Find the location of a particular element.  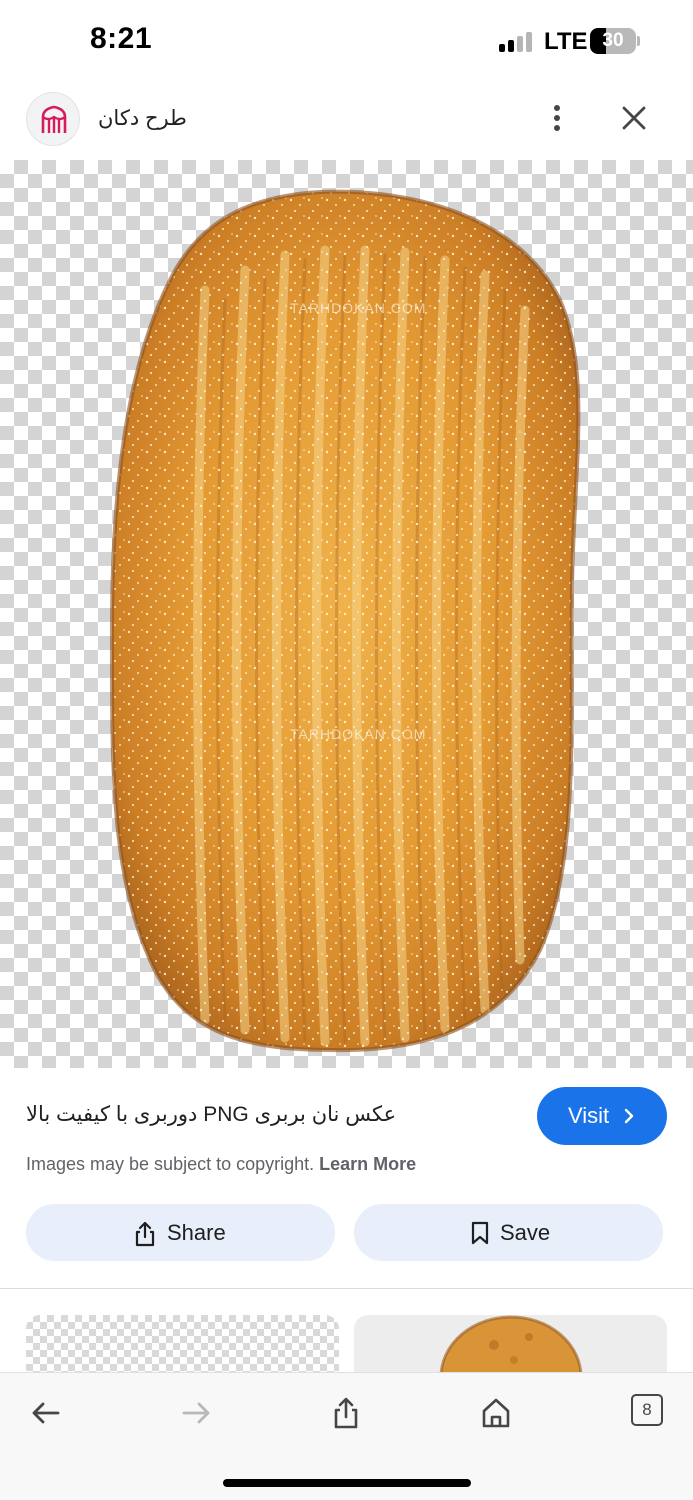

learn-more-link: Learn More is located at coordinates (367, 1164).